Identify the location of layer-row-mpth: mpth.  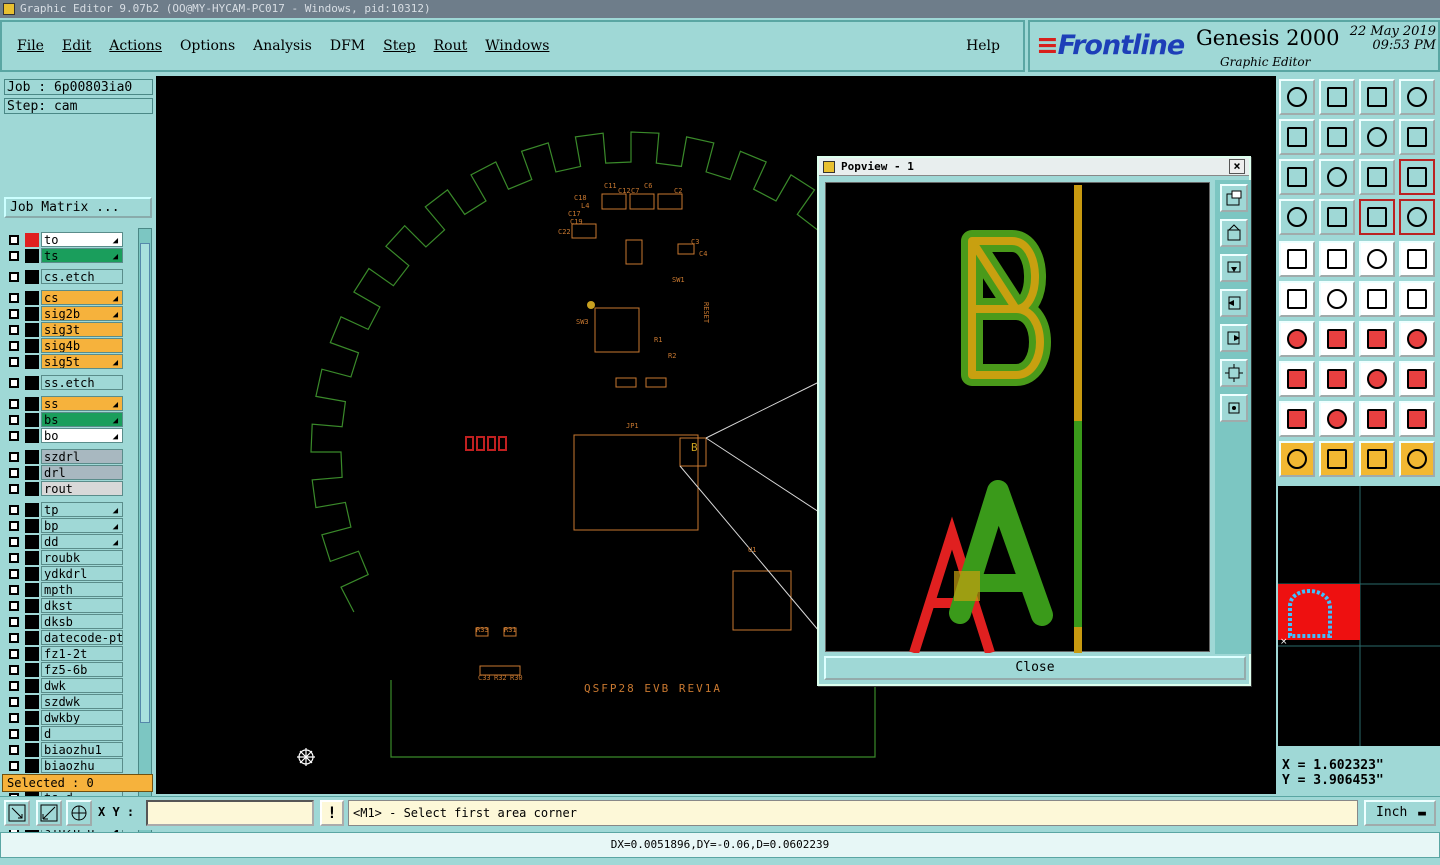
(64, 590).